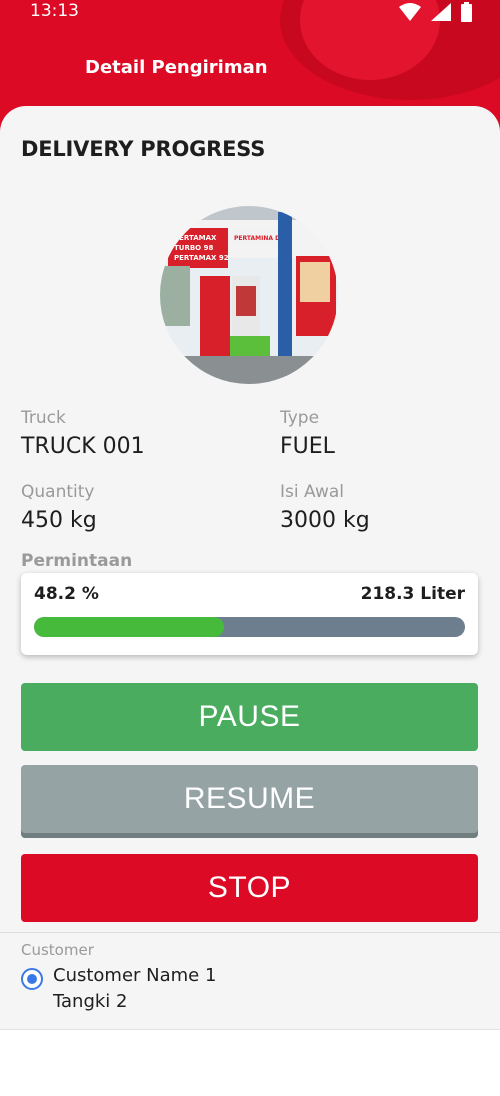 The width and height of the screenshot is (500, 1096). Describe the element at coordinates (300, 418) in the screenshot. I see `type-label: Type` at that location.